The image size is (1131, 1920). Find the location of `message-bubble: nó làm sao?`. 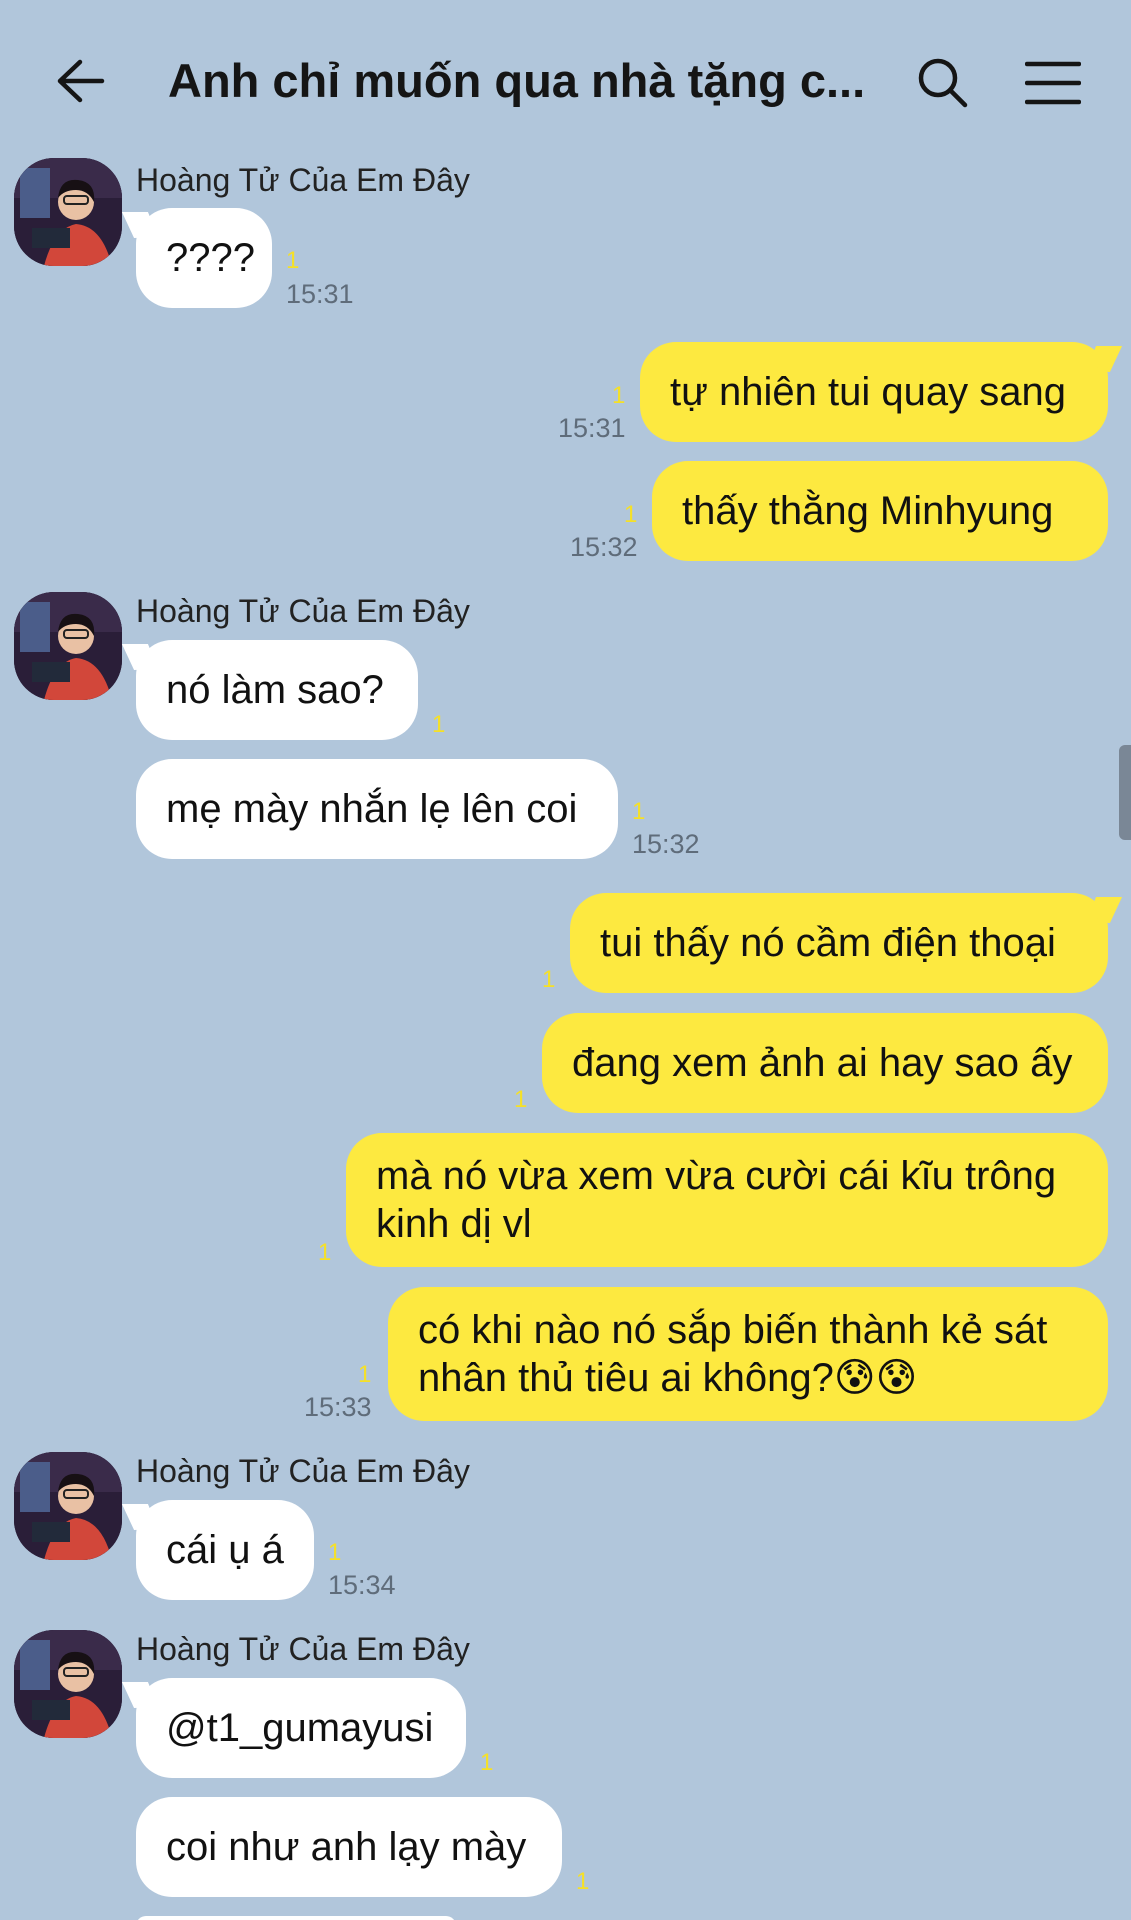

message-bubble: nó làm sao? is located at coordinates (277, 690).